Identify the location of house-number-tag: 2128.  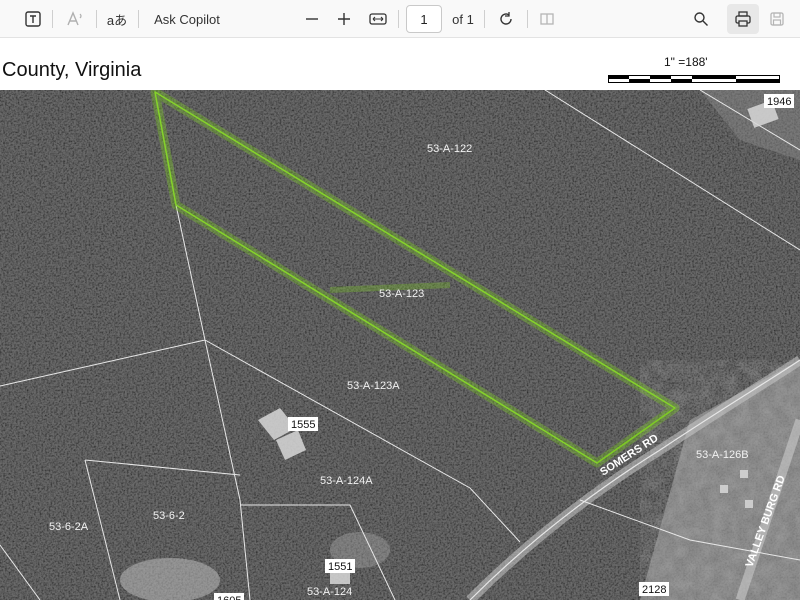
(654, 589).